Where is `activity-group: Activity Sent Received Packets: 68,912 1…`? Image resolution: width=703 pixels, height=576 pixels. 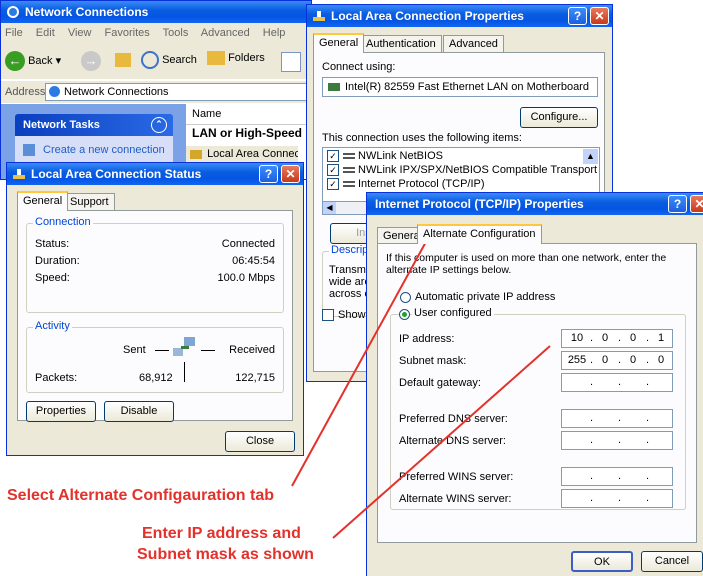
activity-group: Activity Sent Received Packets: 68,912 1… is located at coordinates (155, 356).